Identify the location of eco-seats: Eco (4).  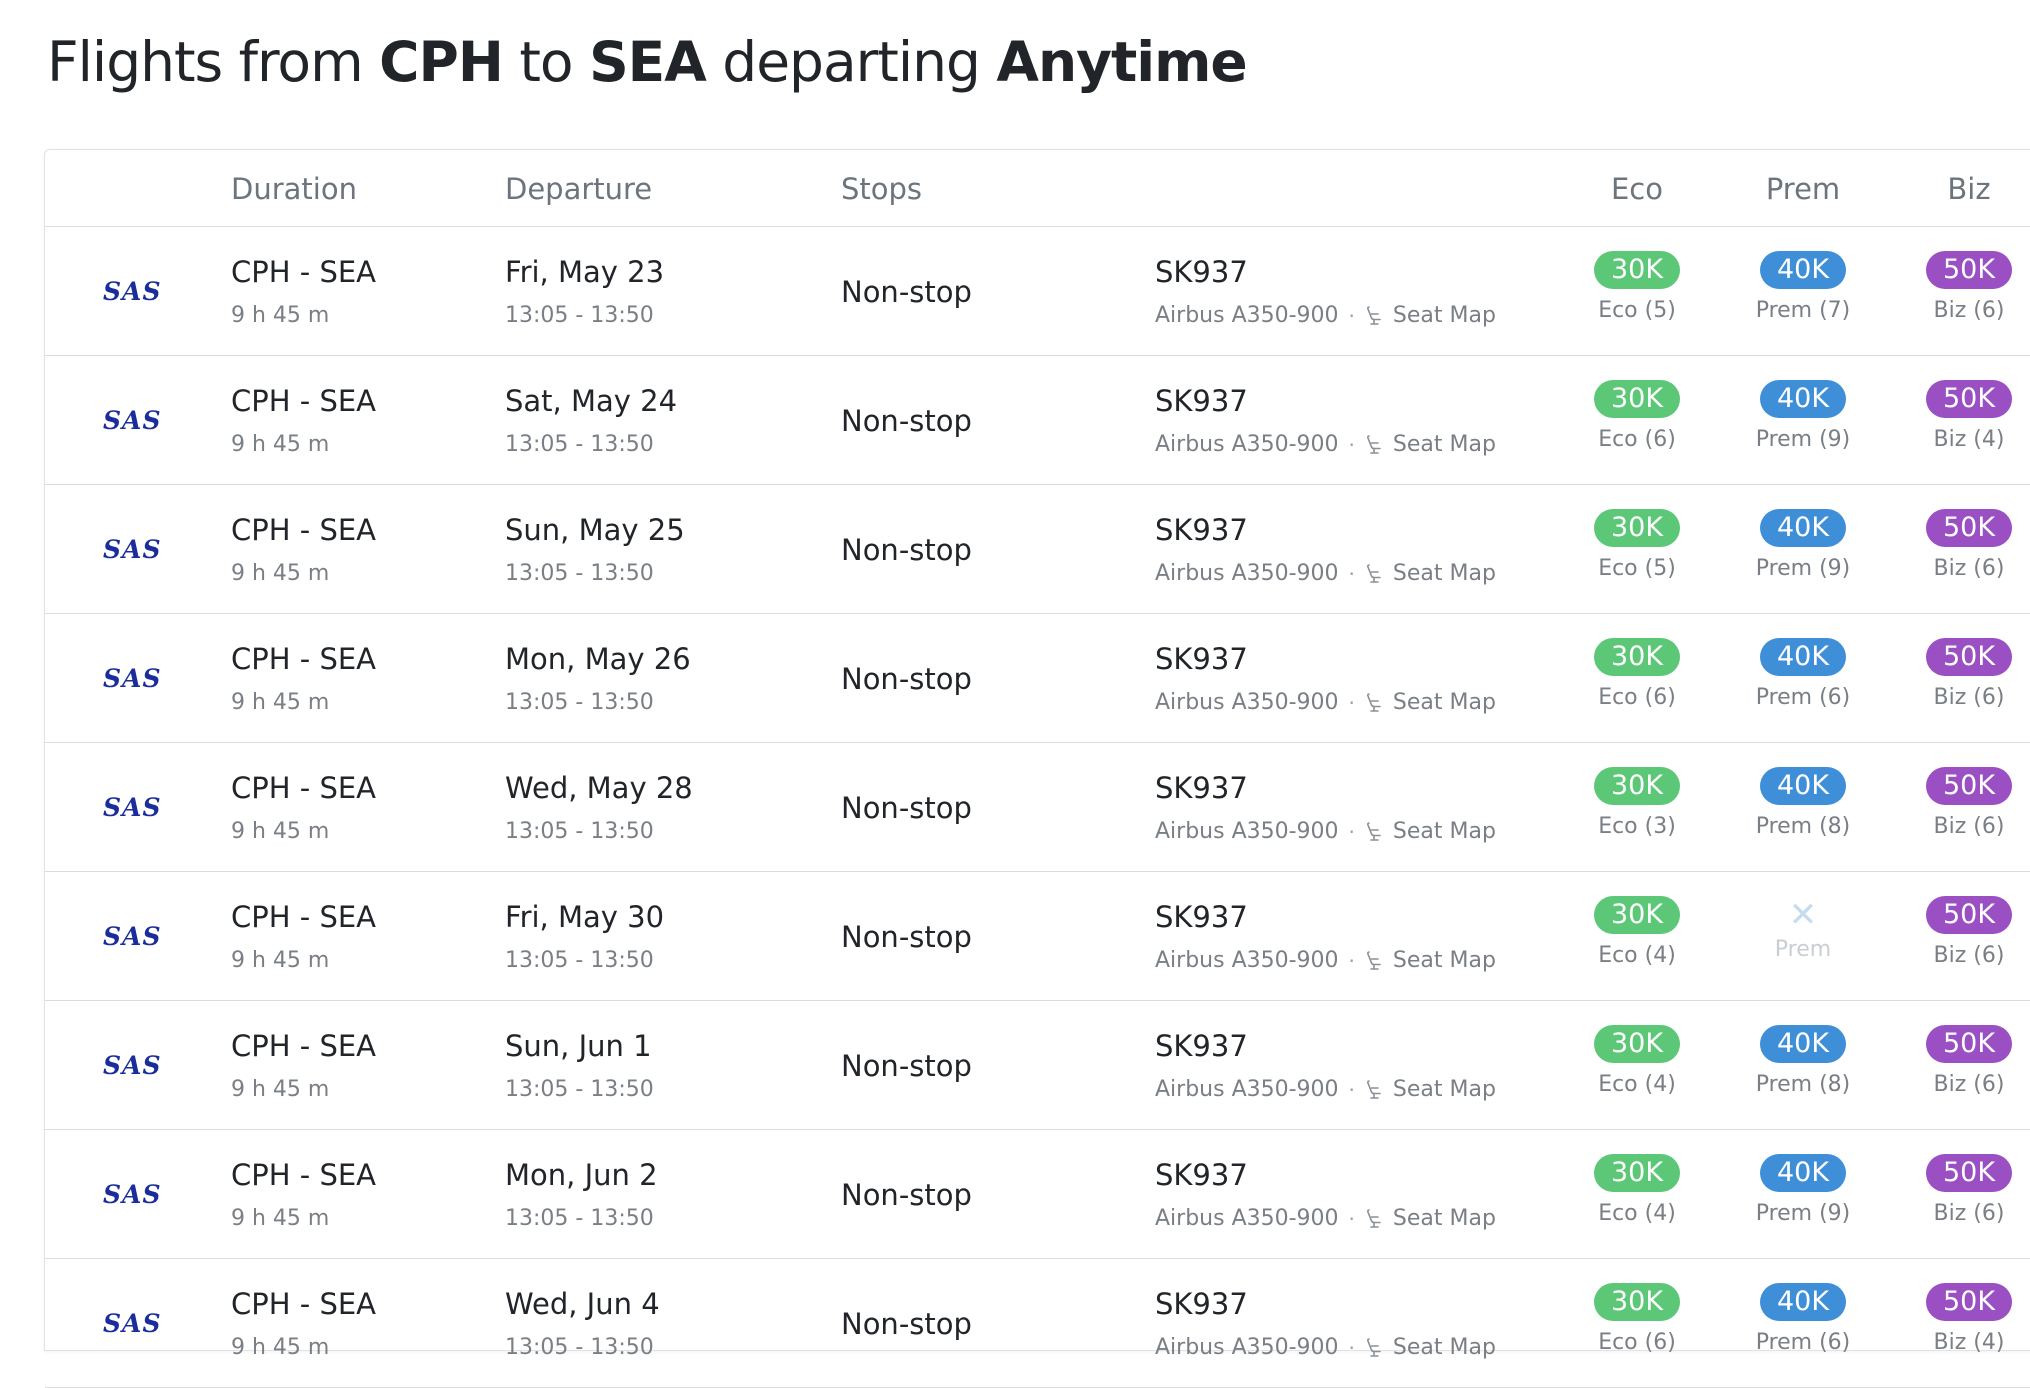
(1637, 1084).